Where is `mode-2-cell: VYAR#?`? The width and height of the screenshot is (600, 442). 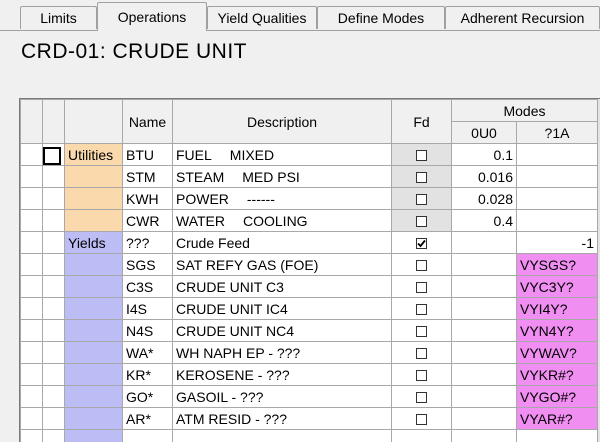
mode-2-cell: VYAR#? is located at coordinates (557, 419).